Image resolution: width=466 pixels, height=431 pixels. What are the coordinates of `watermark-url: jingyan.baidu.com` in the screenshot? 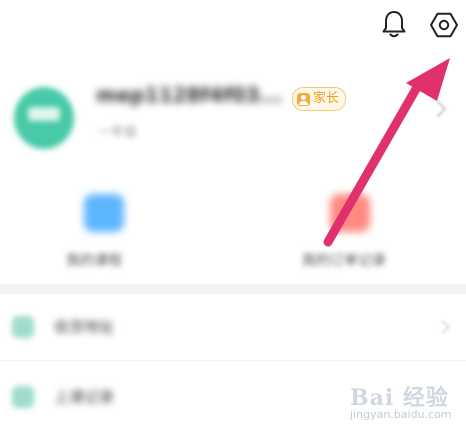 It's located at (401, 414).